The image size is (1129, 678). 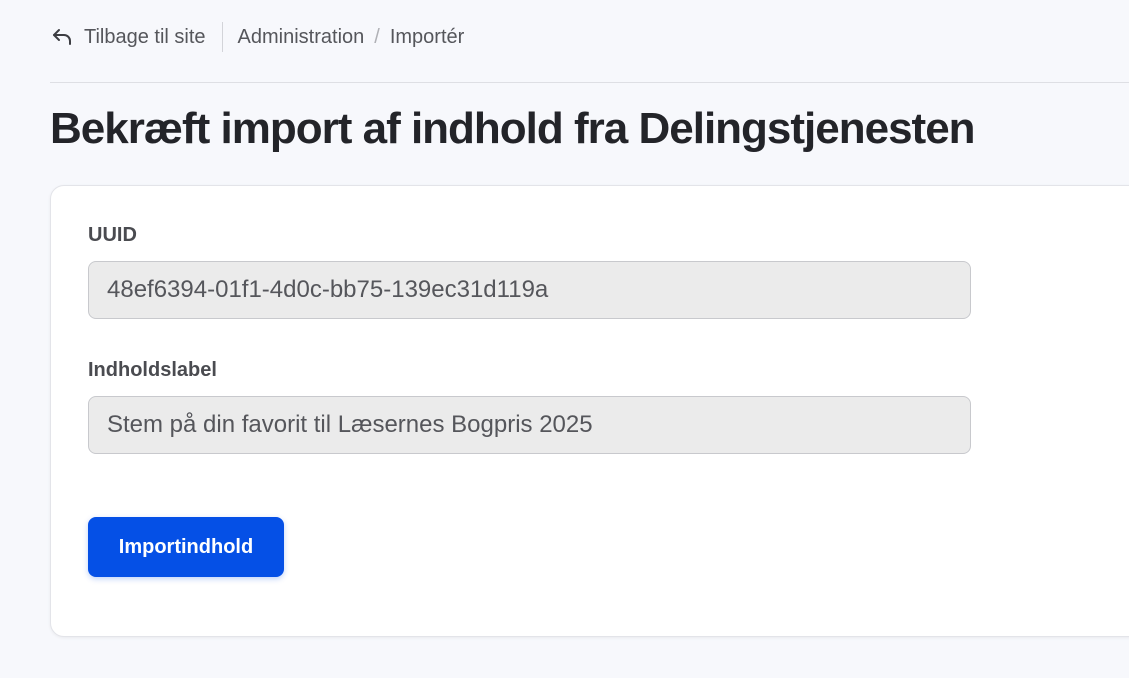 I want to click on toolbar-divider, so click(x=222, y=37).